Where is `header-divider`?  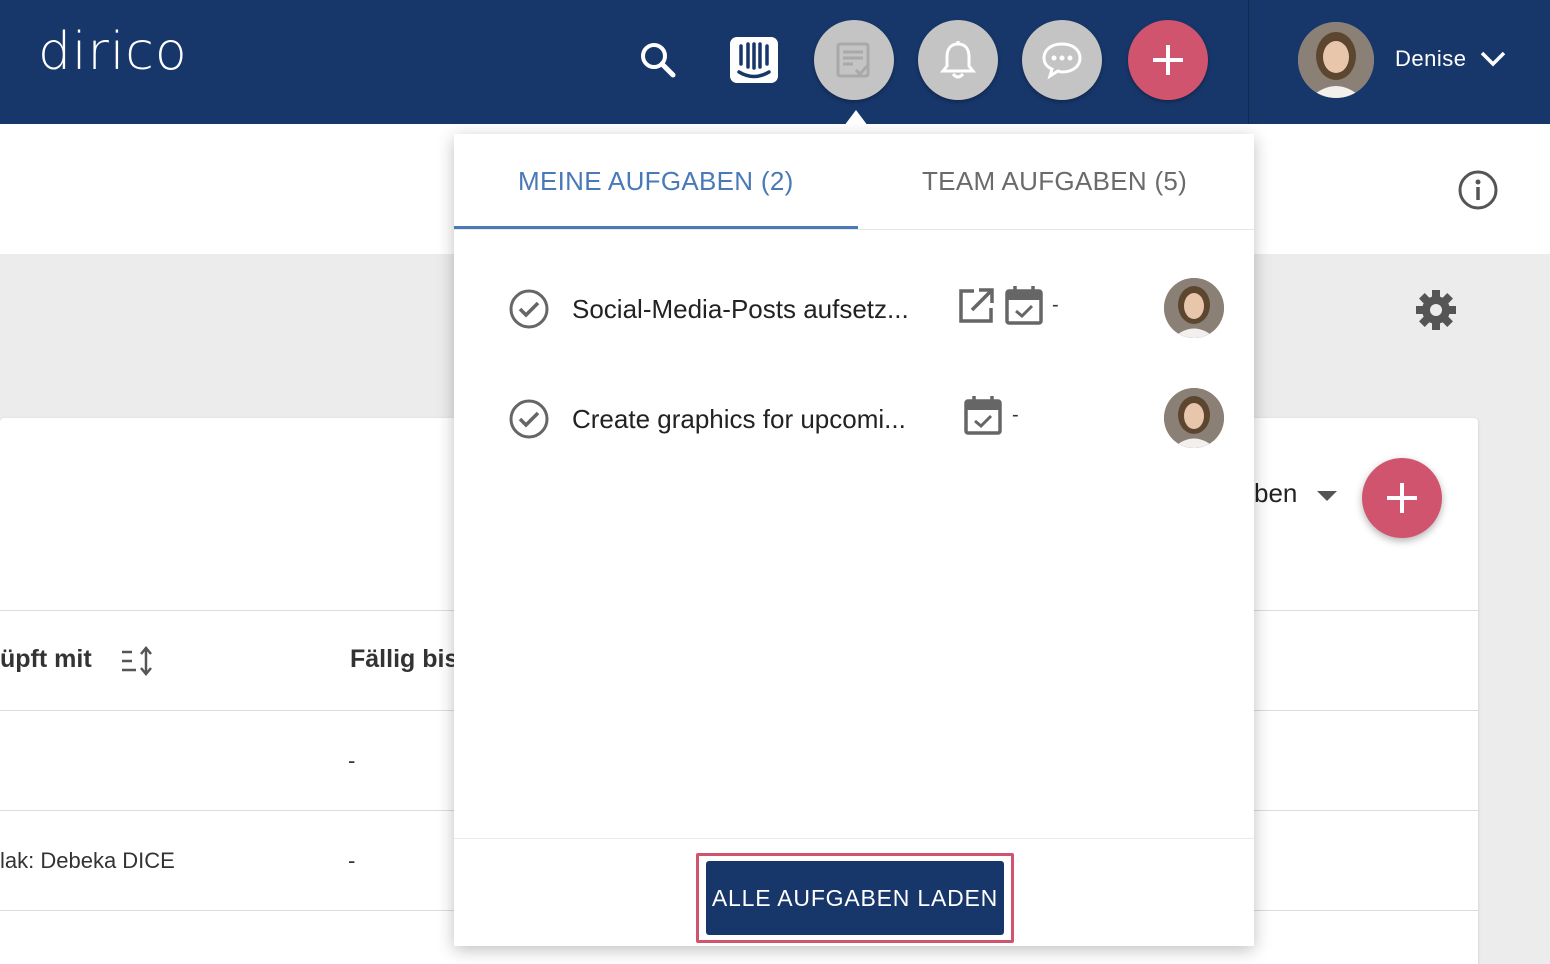 header-divider is located at coordinates (1248, 62).